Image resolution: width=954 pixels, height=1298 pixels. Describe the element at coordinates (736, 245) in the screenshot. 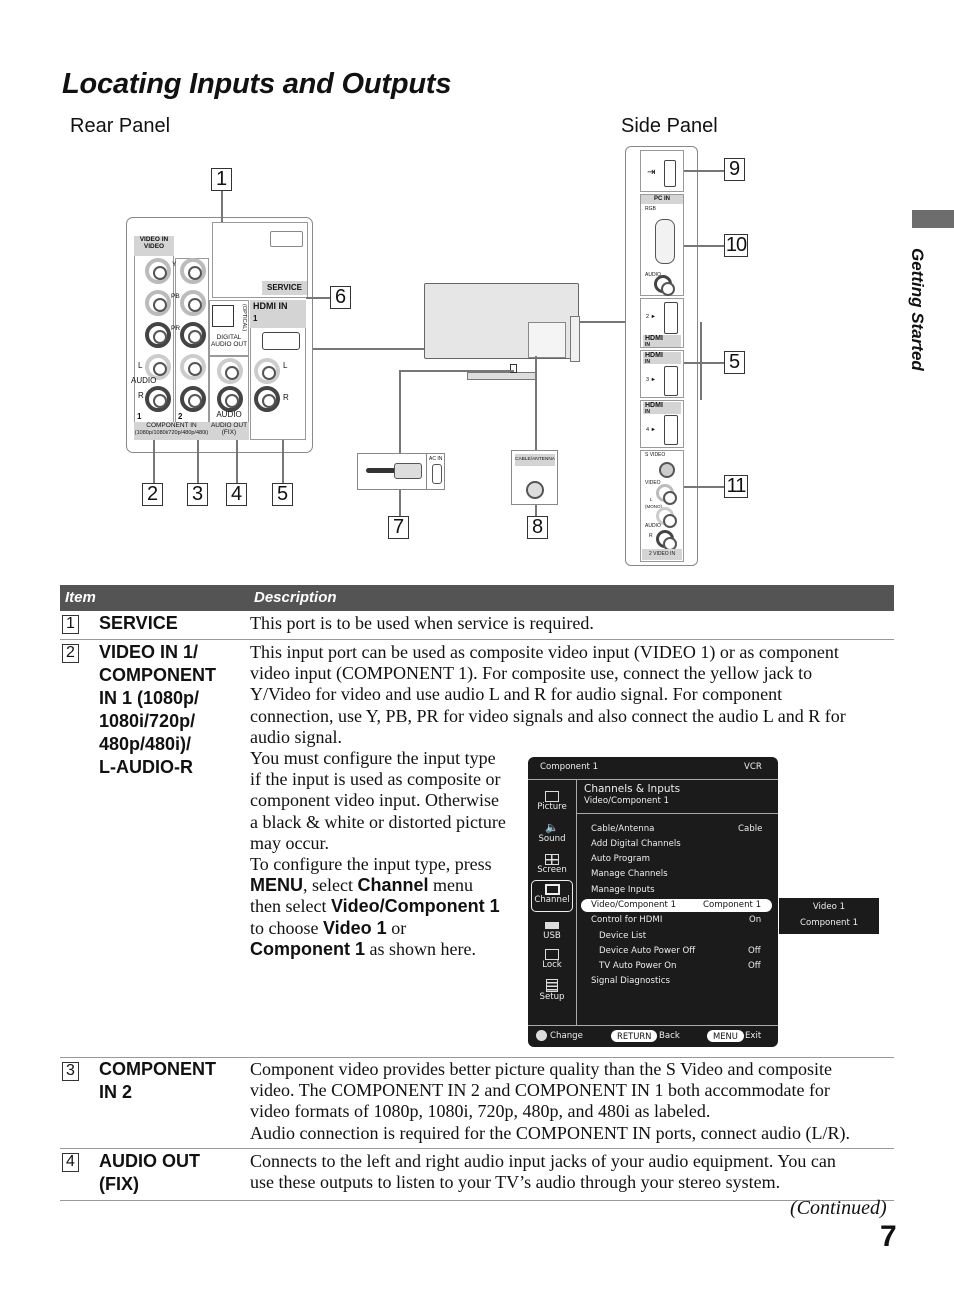

I see `callout-10: 10` at that location.